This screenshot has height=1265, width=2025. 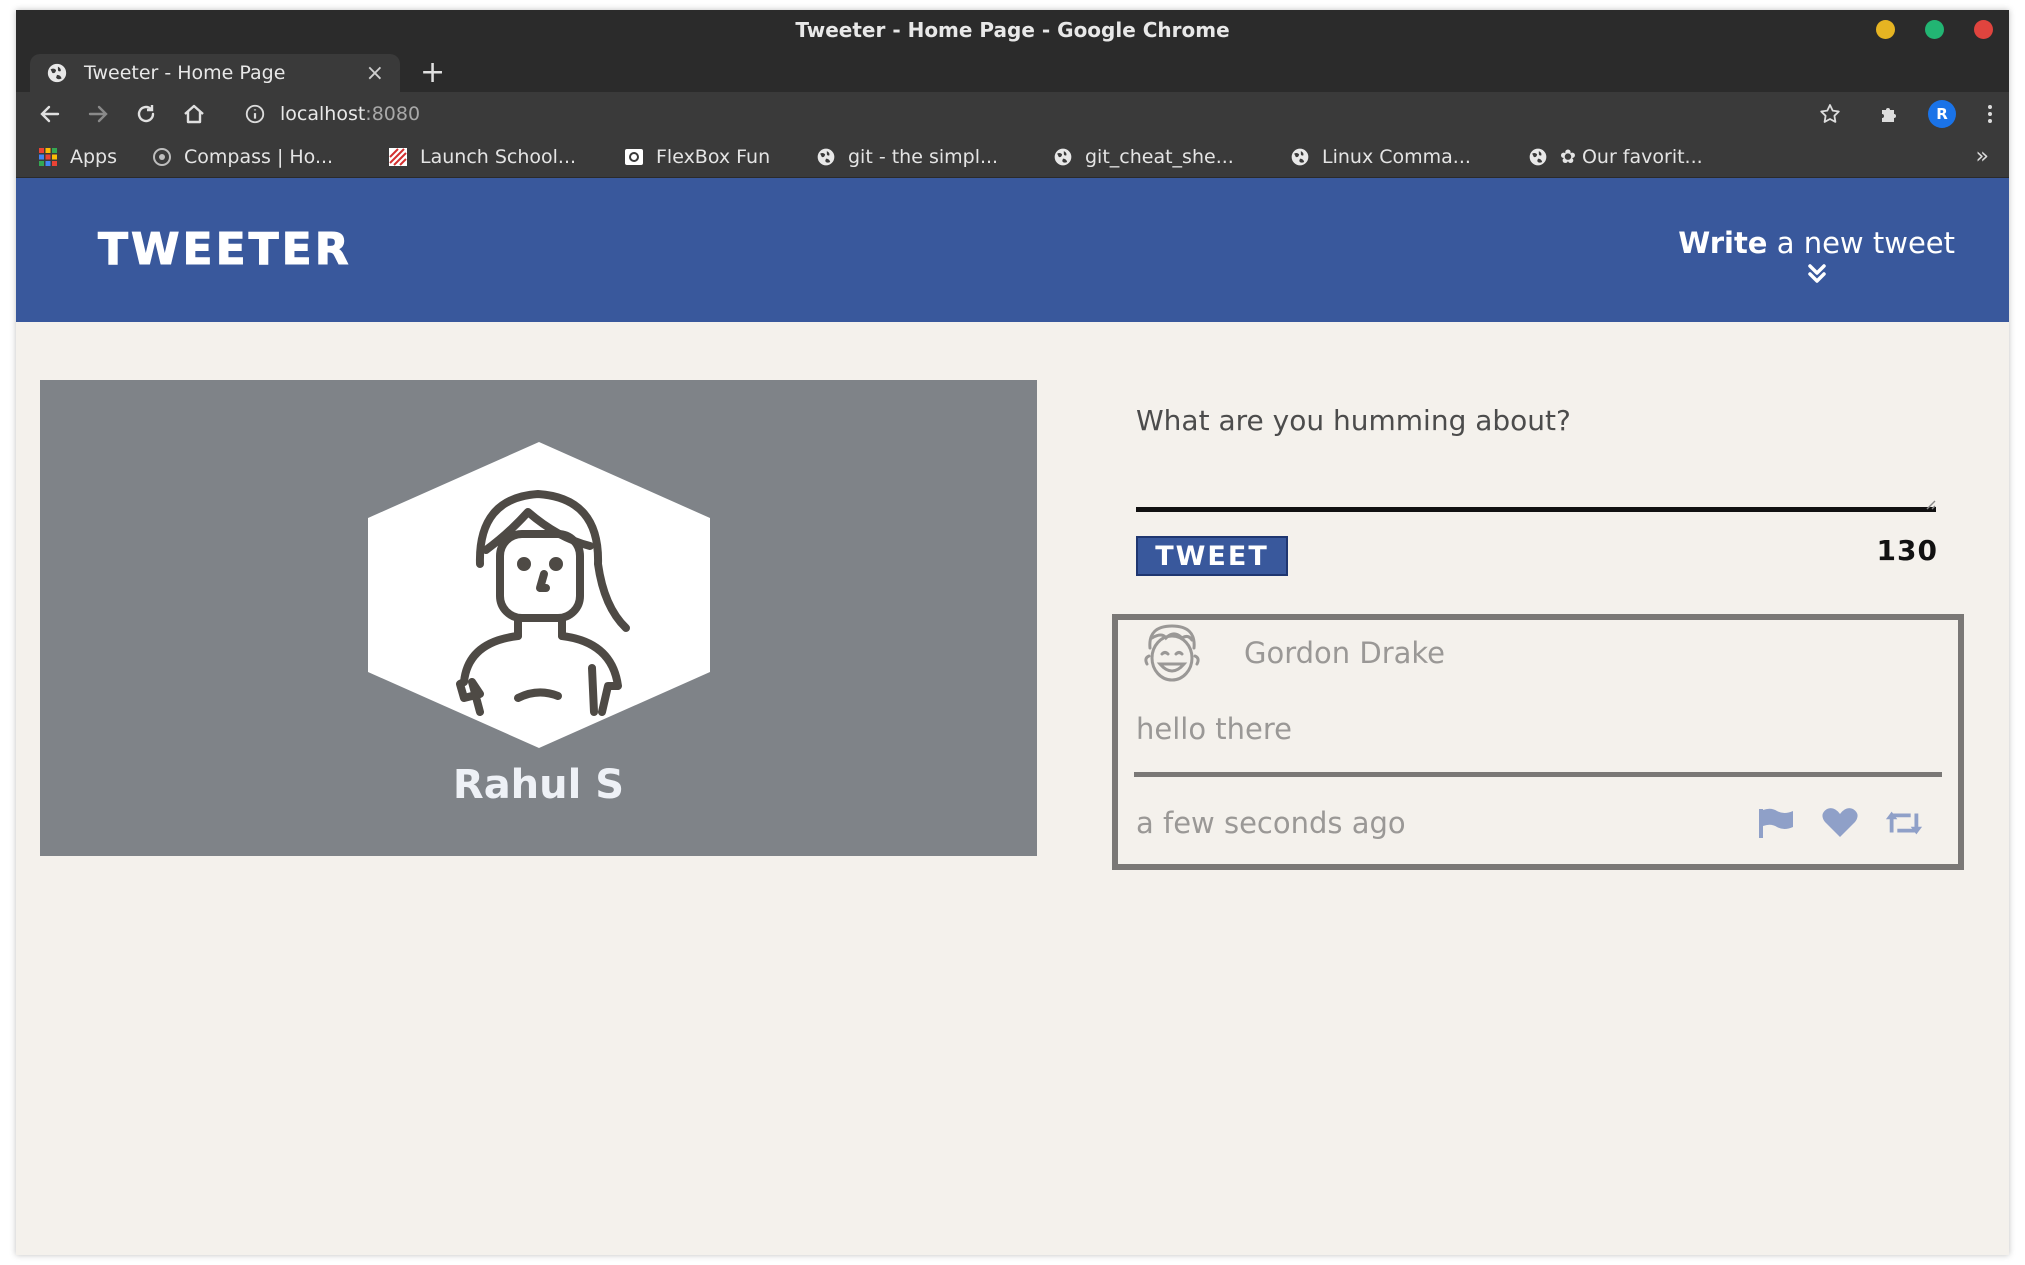 What do you see at coordinates (375, 73) in the screenshot?
I see `tab-close-icon: ×` at bounding box center [375, 73].